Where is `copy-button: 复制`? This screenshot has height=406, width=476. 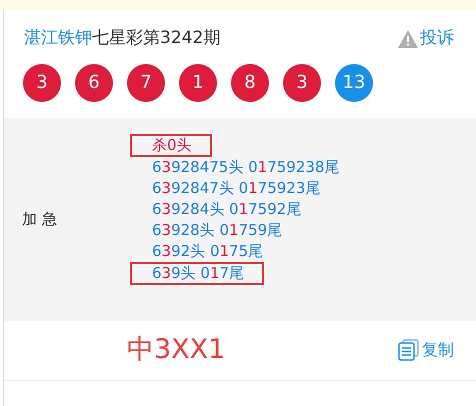 copy-button: 复制 is located at coordinates (437, 350).